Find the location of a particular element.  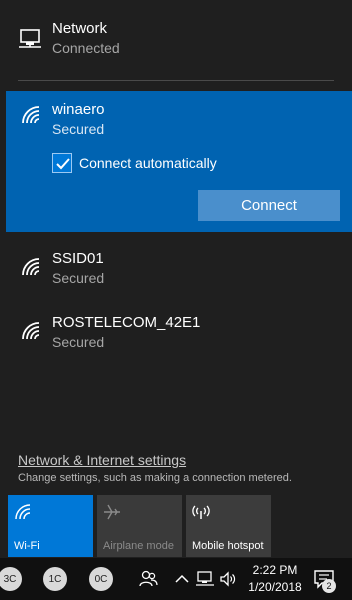

connect-automatically-label: Connect automatically is located at coordinates (148, 163).